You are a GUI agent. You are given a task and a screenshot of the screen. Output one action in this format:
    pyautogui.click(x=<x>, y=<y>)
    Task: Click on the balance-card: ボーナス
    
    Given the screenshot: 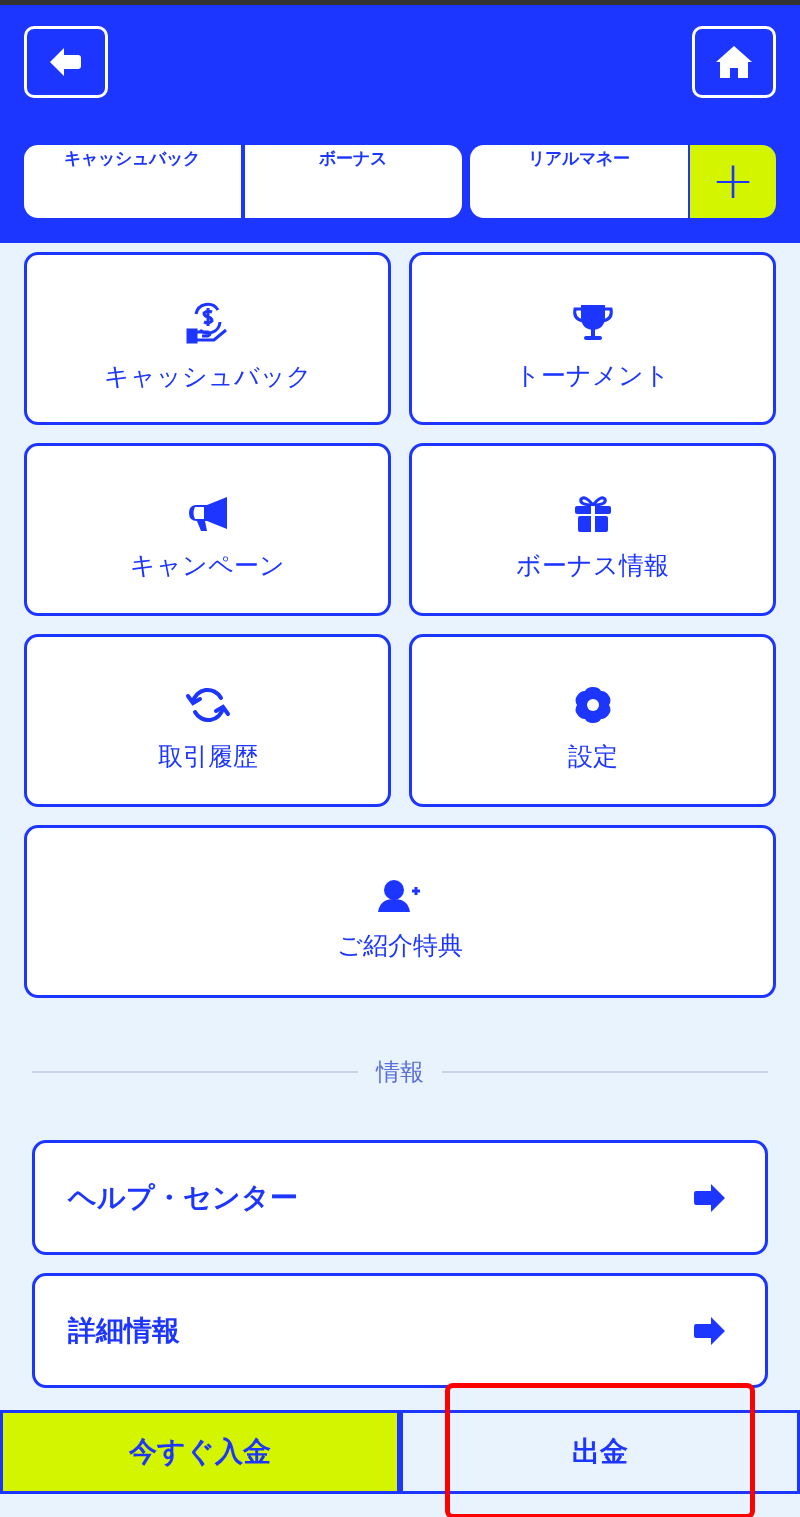 What is the action you would take?
    pyautogui.click(x=353, y=181)
    